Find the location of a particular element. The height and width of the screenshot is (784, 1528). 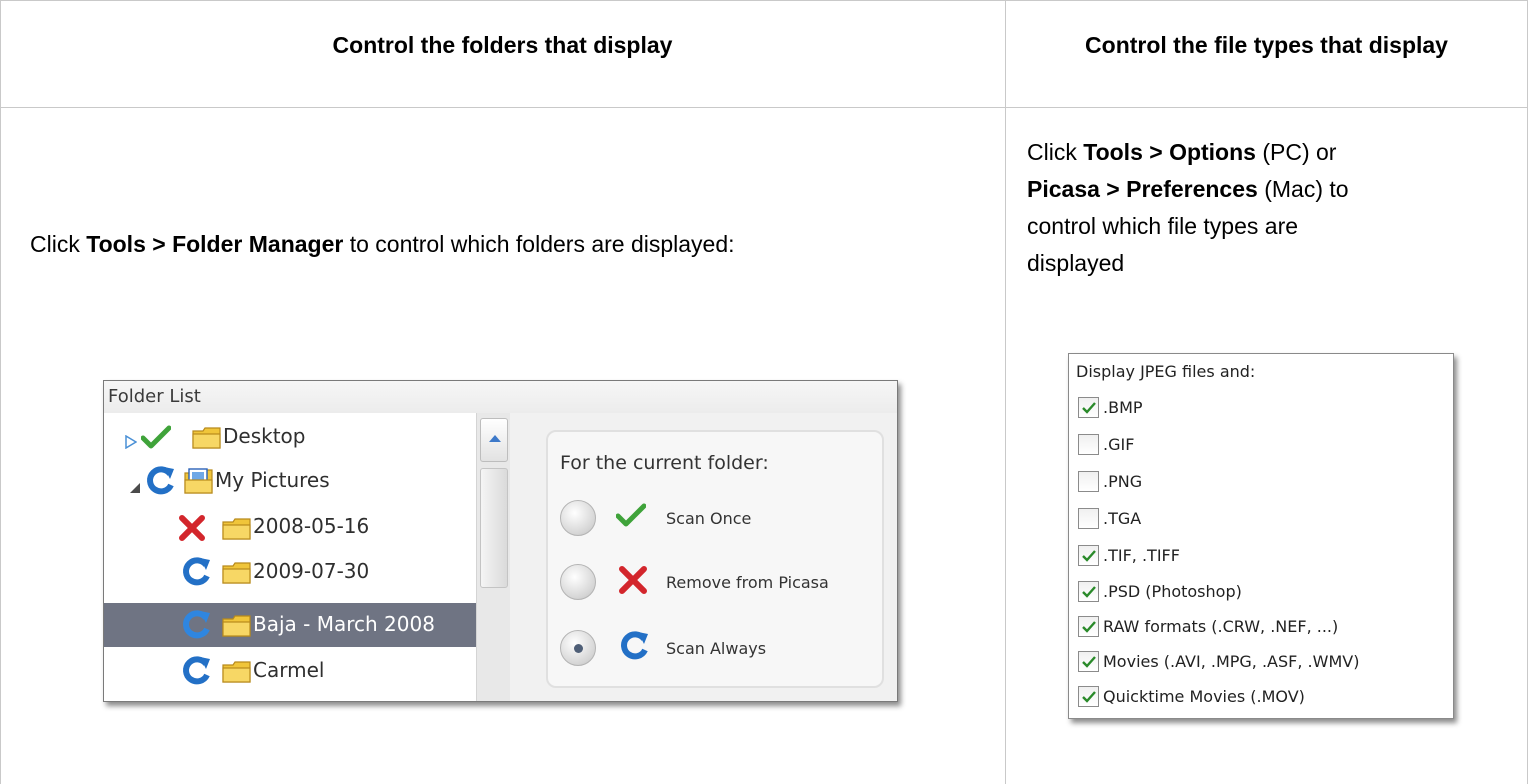

radio-scan-once is located at coordinates (578, 518).